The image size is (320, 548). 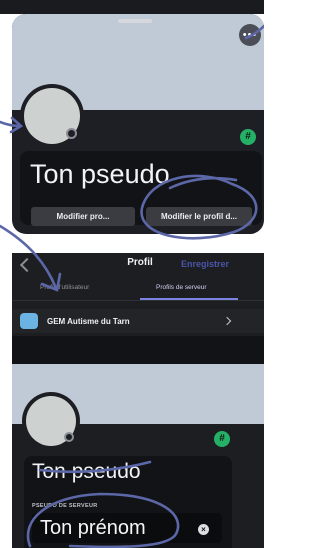 I want to click on server-icon, so click(x=29, y=321).